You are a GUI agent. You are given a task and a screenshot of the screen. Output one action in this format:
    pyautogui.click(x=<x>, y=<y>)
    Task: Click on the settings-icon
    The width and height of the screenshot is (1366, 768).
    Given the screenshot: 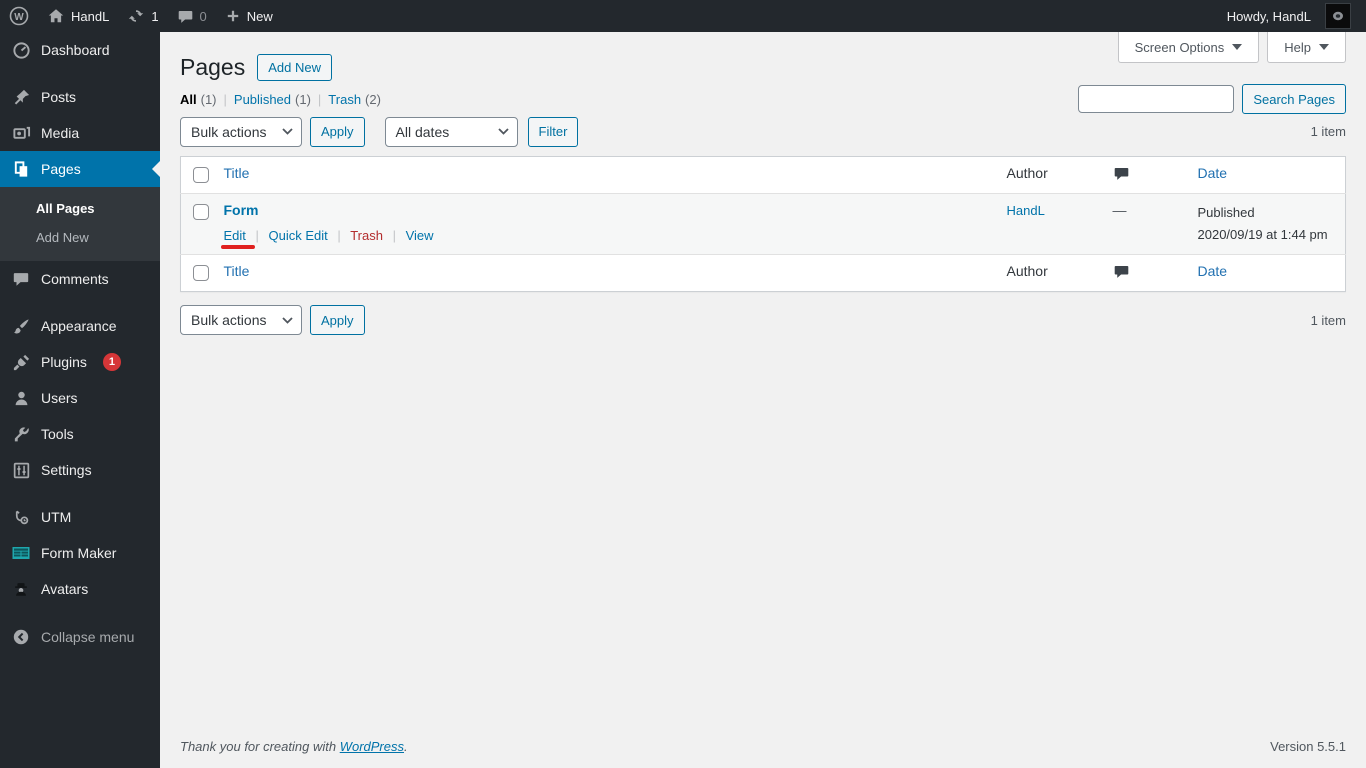 What is the action you would take?
    pyautogui.click(x=21, y=470)
    